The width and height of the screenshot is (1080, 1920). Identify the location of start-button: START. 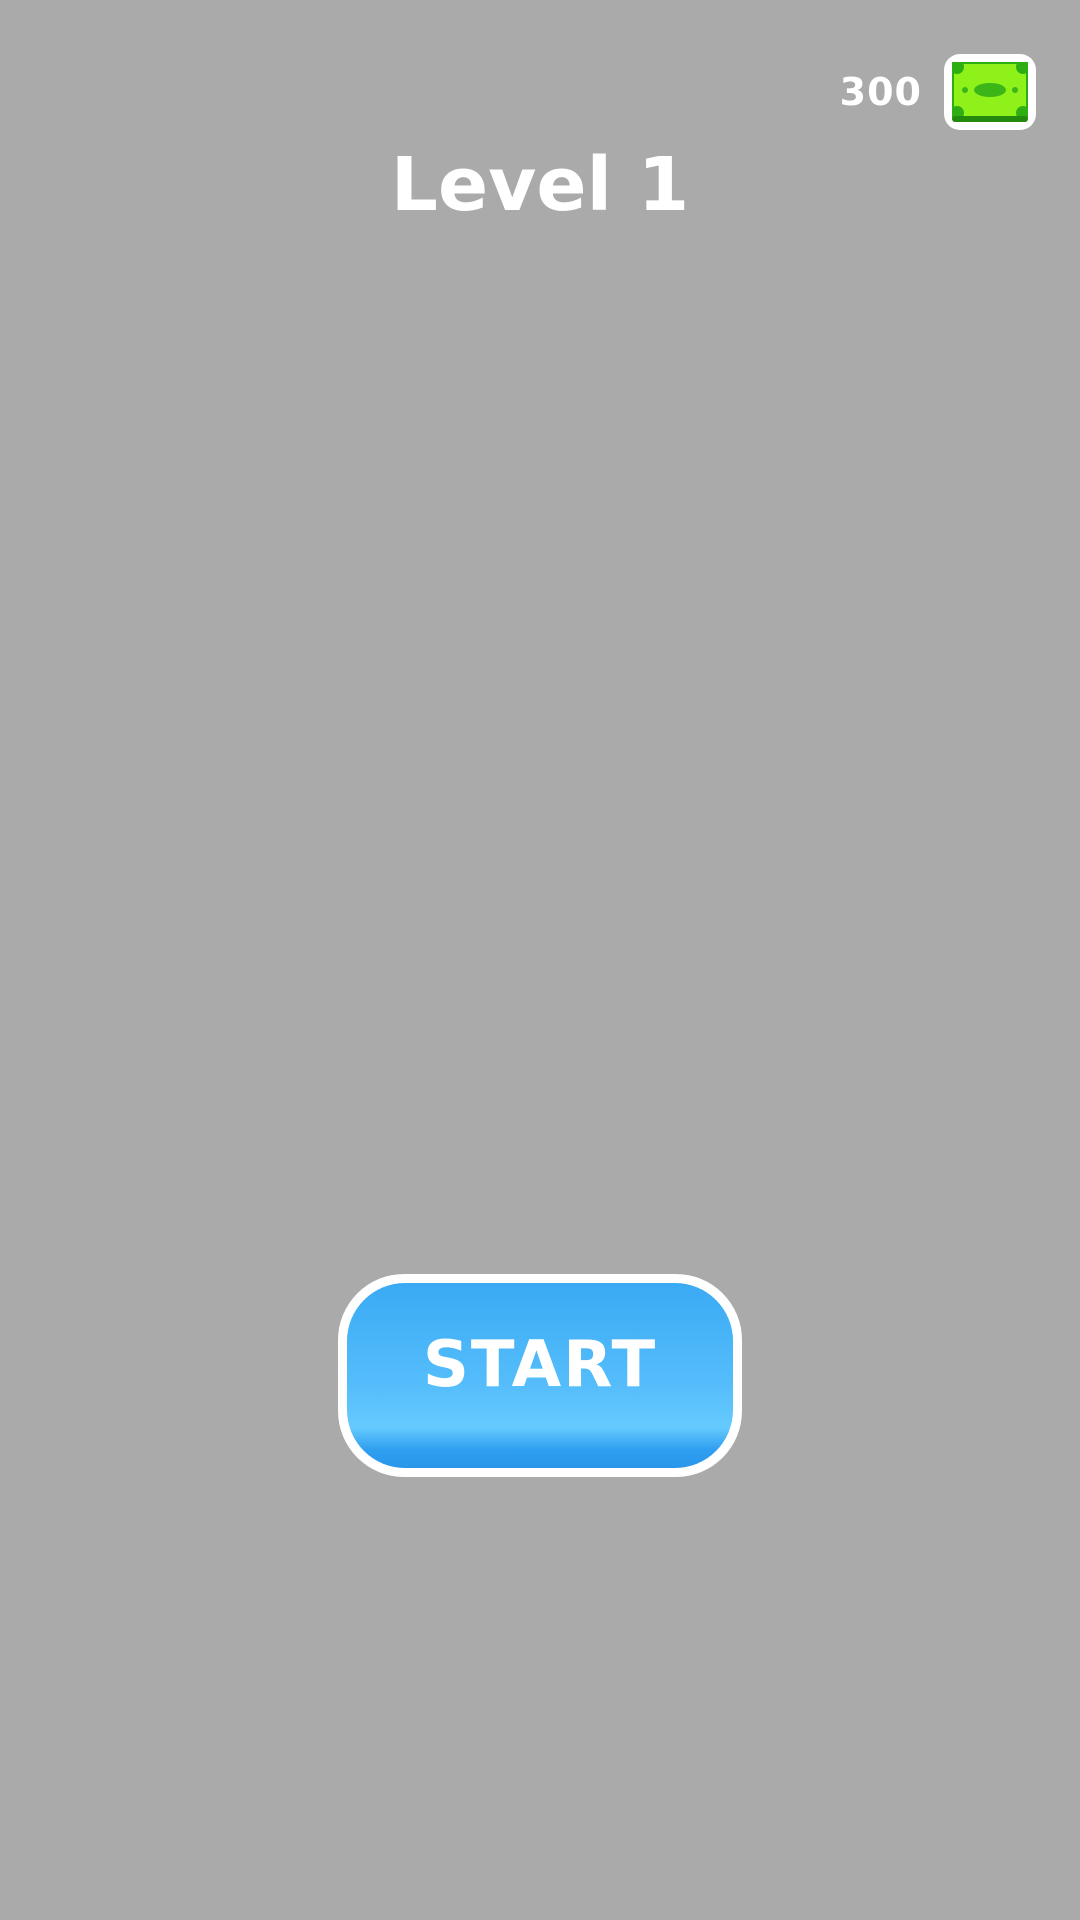
(540, 1375).